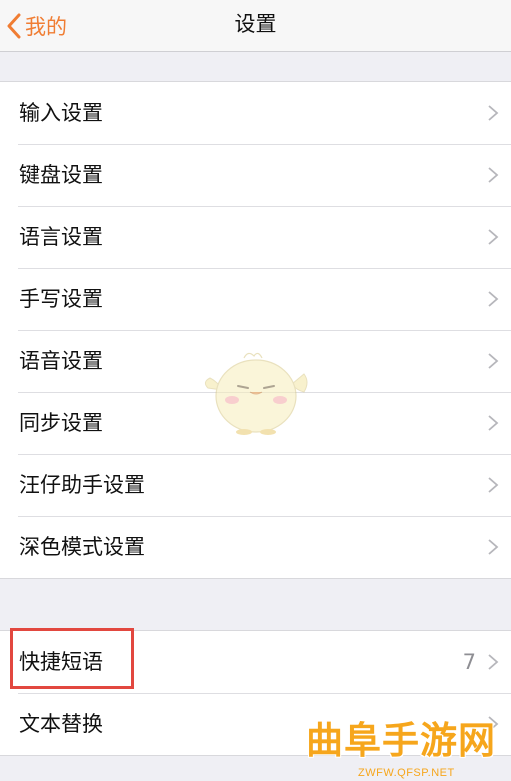  I want to click on navigation-bar: 我的 设置, so click(255, 26).